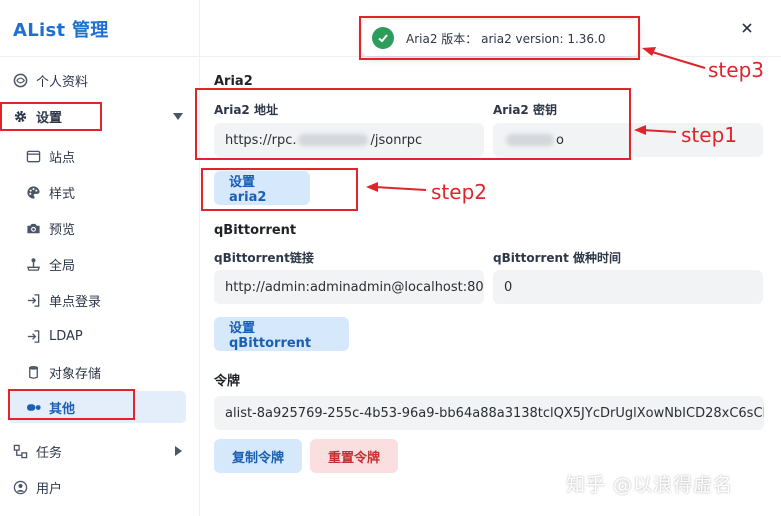 The width and height of the screenshot is (781, 516). Describe the element at coordinates (279, 189) in the screenshot. I see `annotation-box-step2` at that location.